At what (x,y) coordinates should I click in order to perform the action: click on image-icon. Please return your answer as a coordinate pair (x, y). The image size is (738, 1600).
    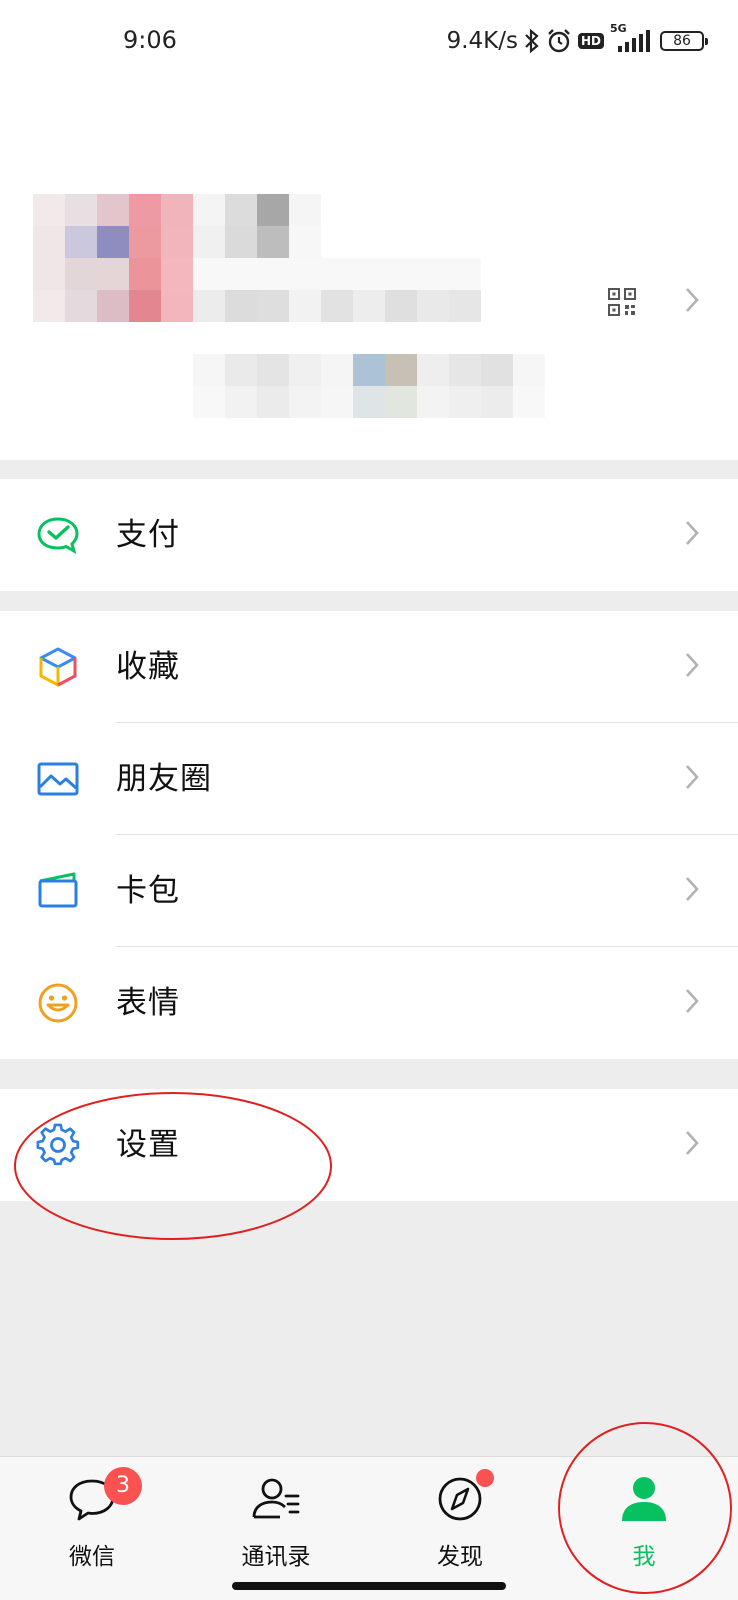
    Looking at the image, I should click on (58, 779).